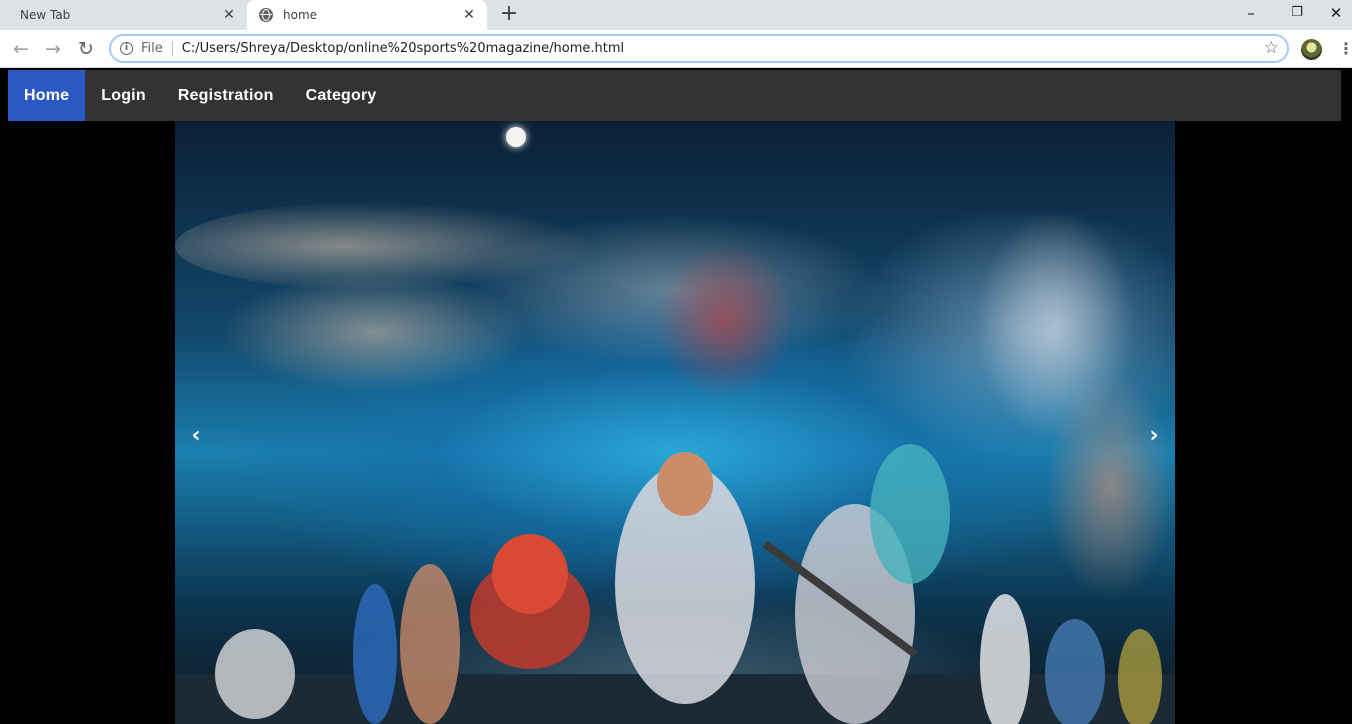 The image size is (1352, 724). Describe the element at coordinates (1251, 15) in the screenshot. I see `minimize-button: –` at that location.